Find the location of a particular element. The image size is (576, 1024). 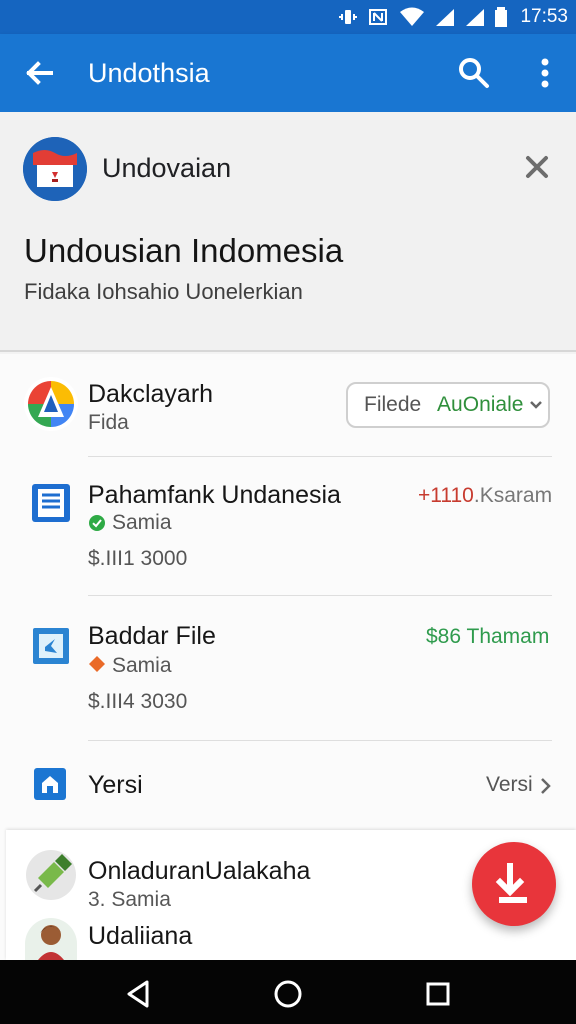

app-avatar is located at coordinates (55, 169).